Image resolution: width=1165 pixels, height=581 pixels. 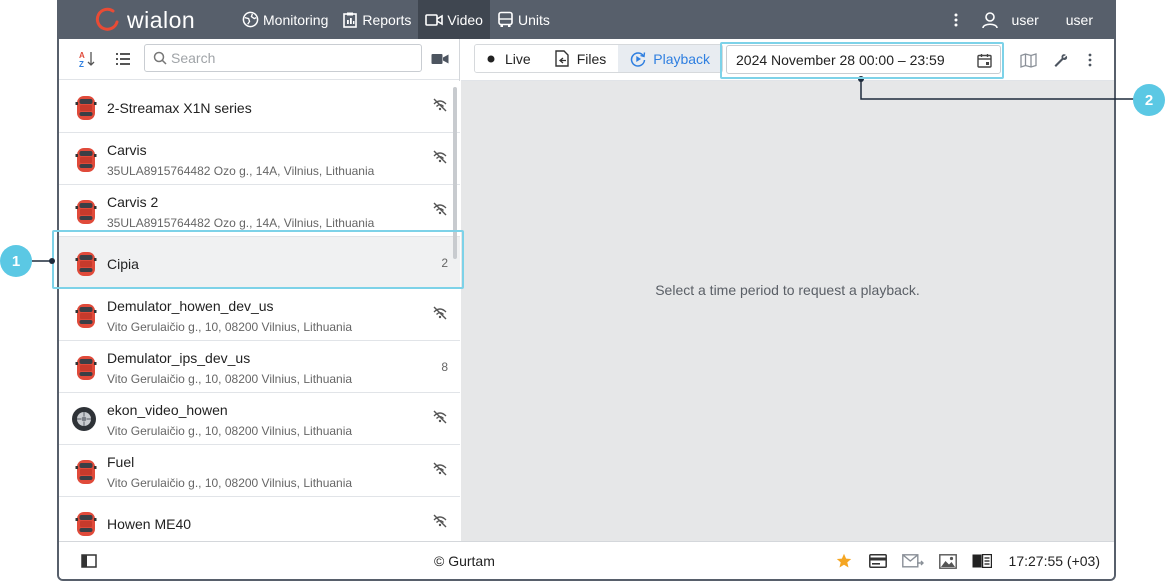 I want to click on callout-2: 2, so click(x=1149, y=100).